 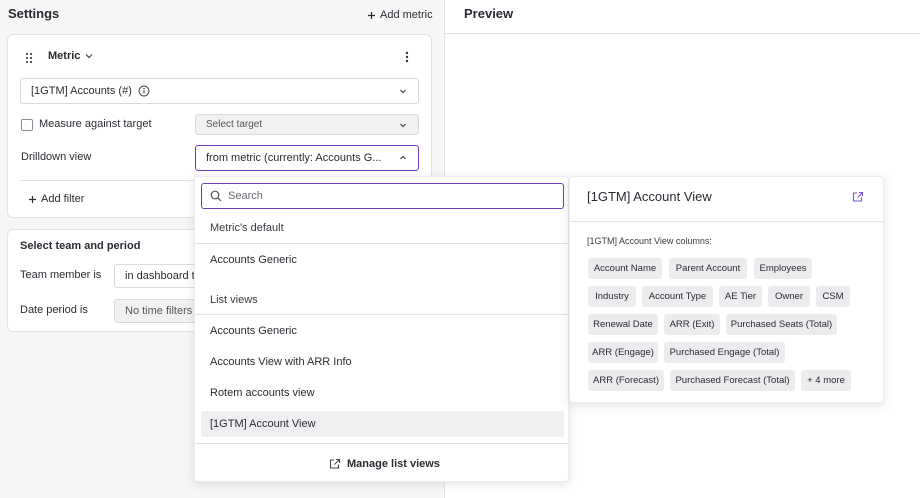 I want to click on drilldown-label: Drilldown view, so click(x=56, y=157).